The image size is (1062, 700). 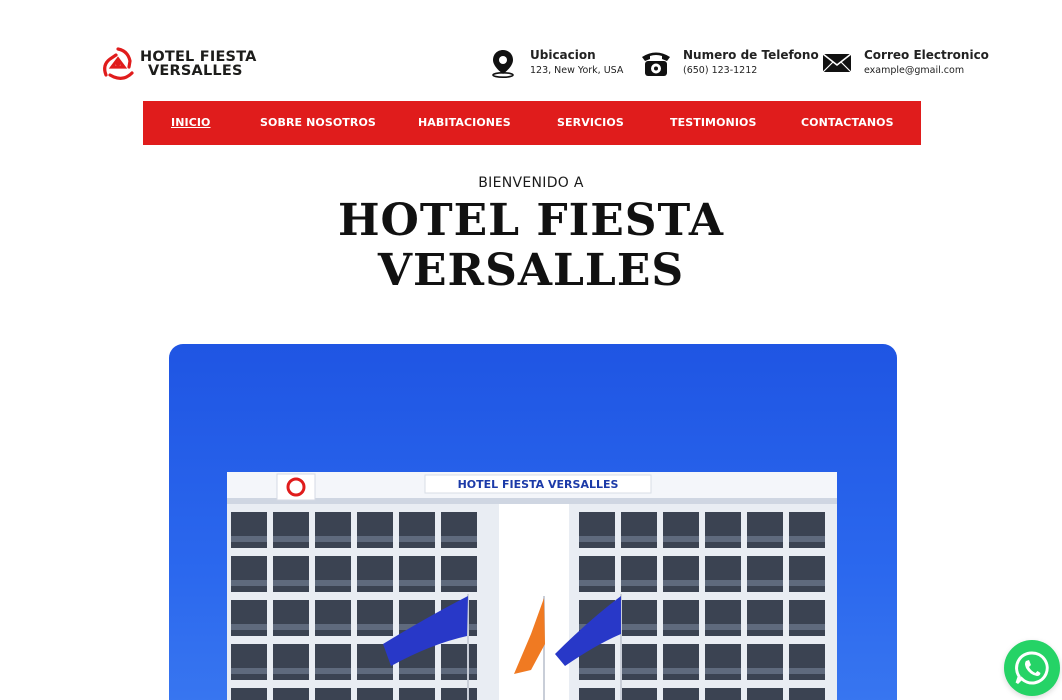 I want to click on nav-item-testimonios: TESTIMONIOS, so click(x=713, y=123).